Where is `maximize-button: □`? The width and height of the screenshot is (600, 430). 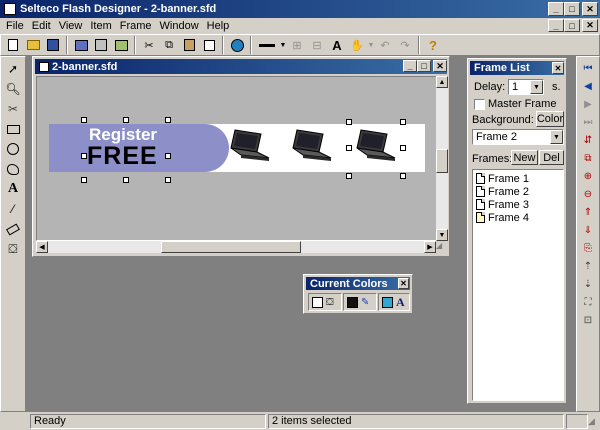
maximize-button: □ is located at coordinates (572, 9).